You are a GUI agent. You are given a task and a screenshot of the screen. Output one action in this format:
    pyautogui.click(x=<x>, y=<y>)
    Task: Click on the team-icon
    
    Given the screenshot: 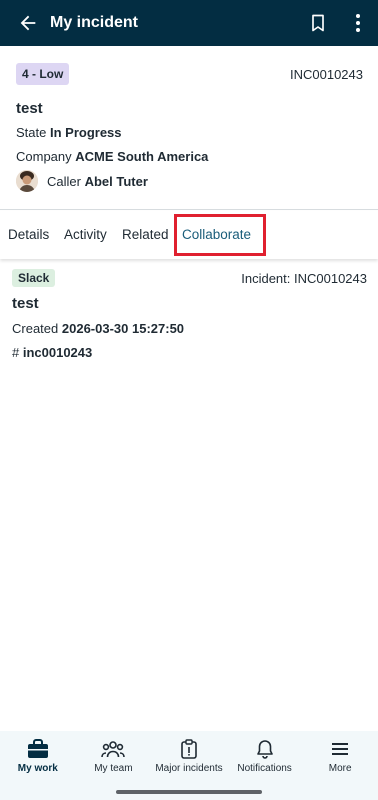 What is the action you would take?
    pyautogui.click(x=113, y=749)
    